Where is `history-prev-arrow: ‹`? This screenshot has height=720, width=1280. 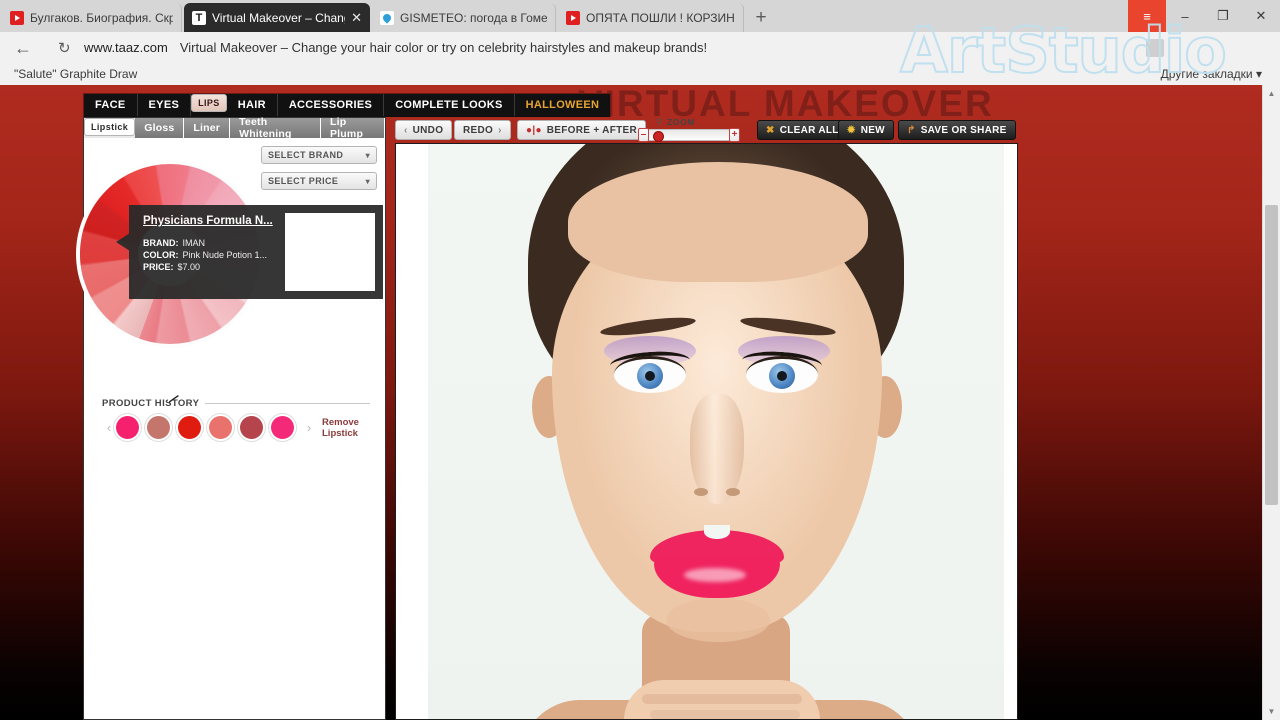 history-prev-arrow: ‹ is located at coordinates (109, 427).